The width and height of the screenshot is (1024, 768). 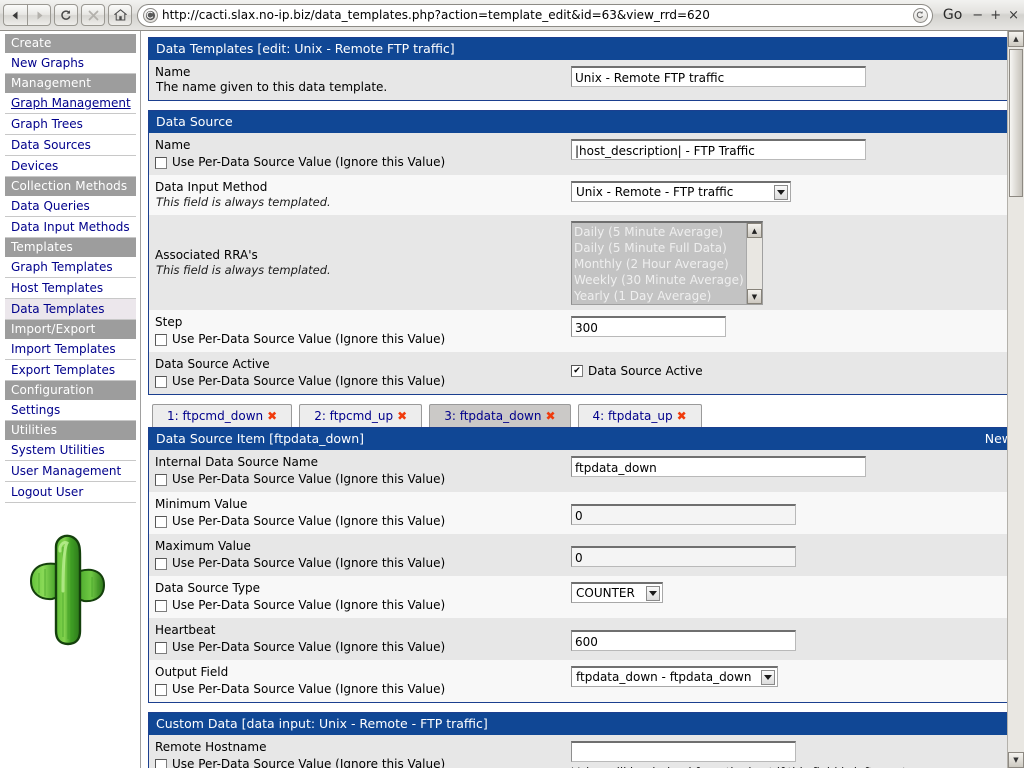 What do you see at coordinates (70, 288) in the screenshot?
I see `sidebar-item-host-templates: Host Templates` at bounding box center [70, 288].